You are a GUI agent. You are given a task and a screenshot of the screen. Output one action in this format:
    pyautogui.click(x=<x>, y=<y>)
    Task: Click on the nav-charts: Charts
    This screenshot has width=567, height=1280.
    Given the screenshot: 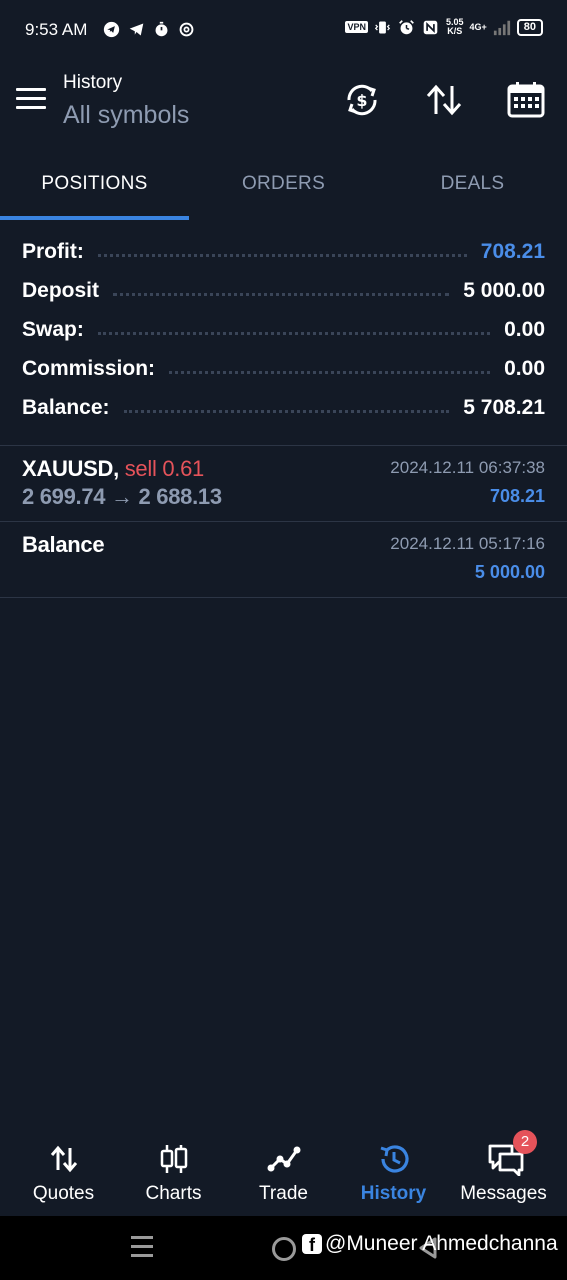 What is the action you would take?
    pyautogui.click(x=173, y=1174)
    